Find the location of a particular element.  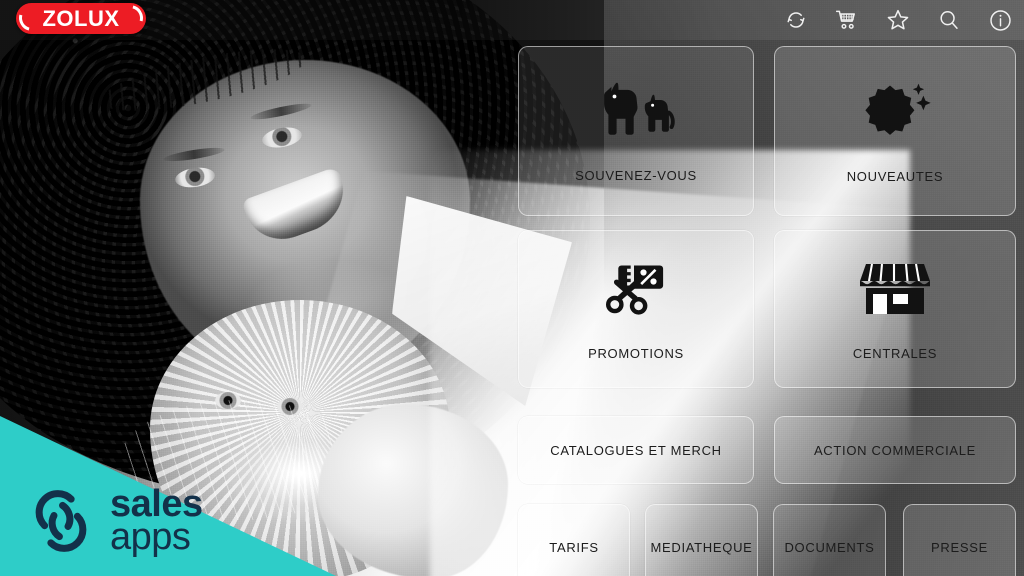

tile-label: PRESSE is located at coordinates (959, 547).